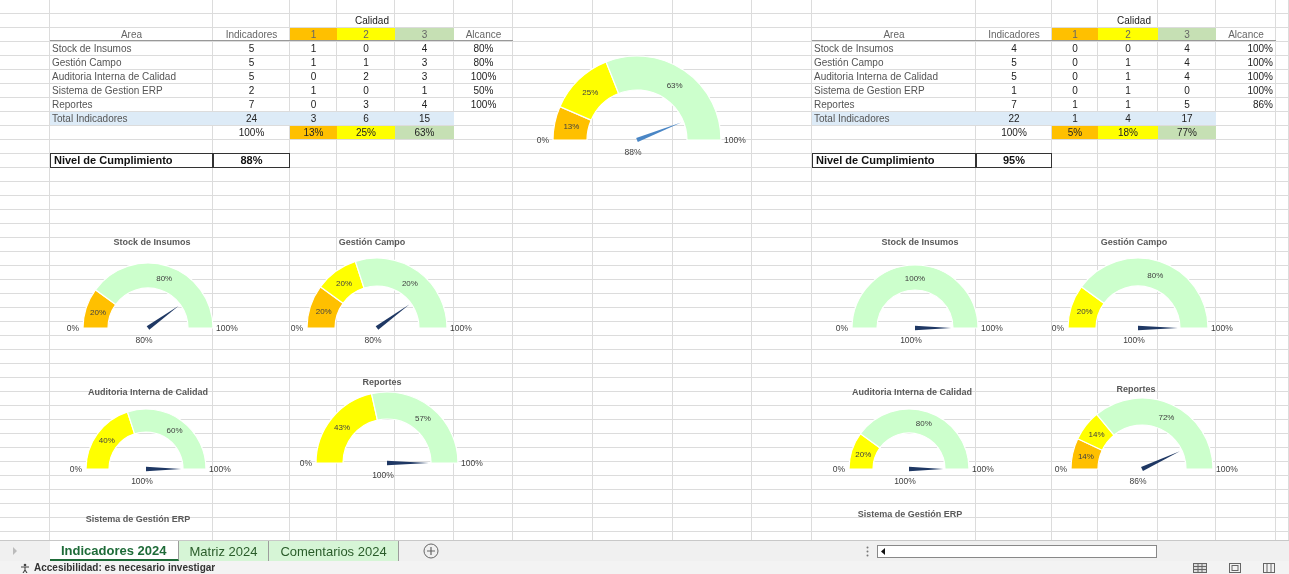  I want to click on segment-label: 60%, so click(174, 430).